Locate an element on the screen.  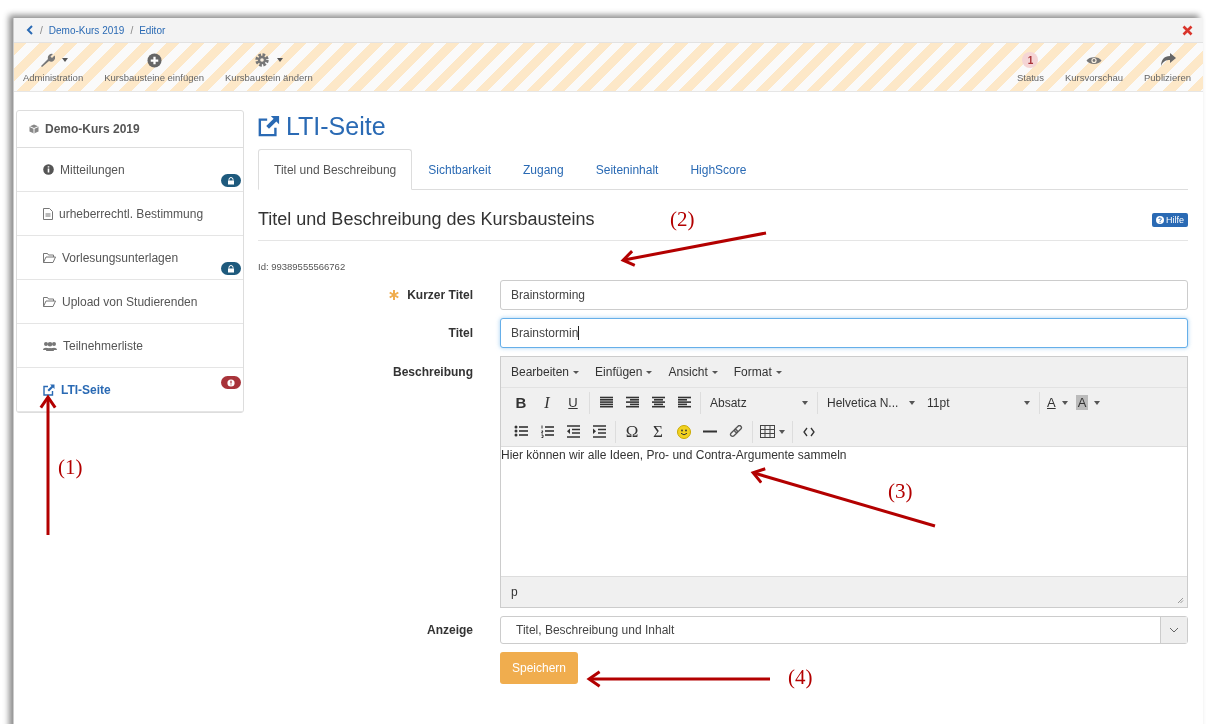
link-icon is located at coordinates (736, 431).